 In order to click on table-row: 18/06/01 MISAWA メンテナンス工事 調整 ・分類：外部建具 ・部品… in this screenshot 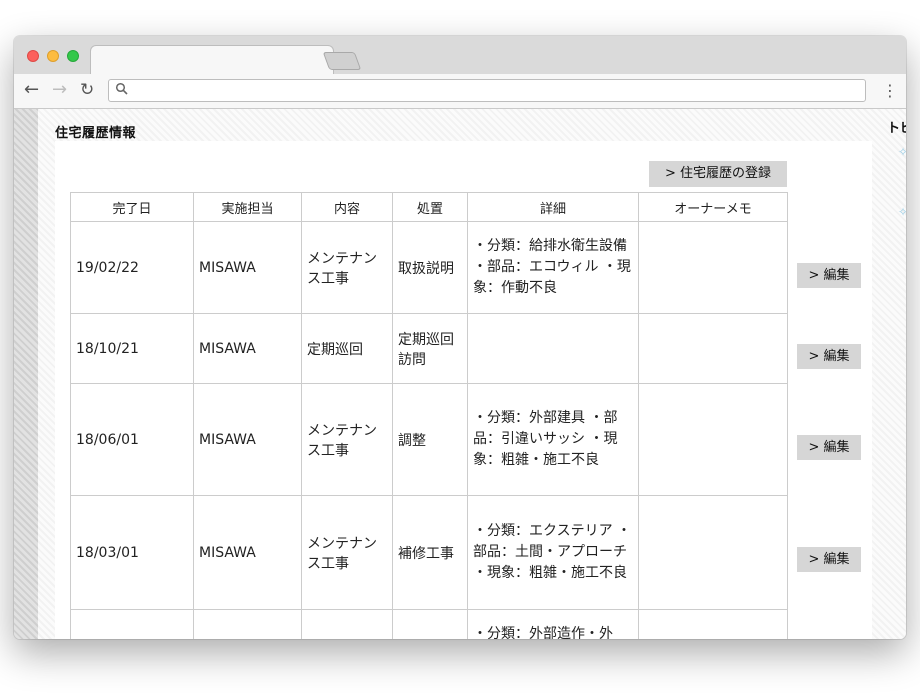, I will do `click(429, 439)`.